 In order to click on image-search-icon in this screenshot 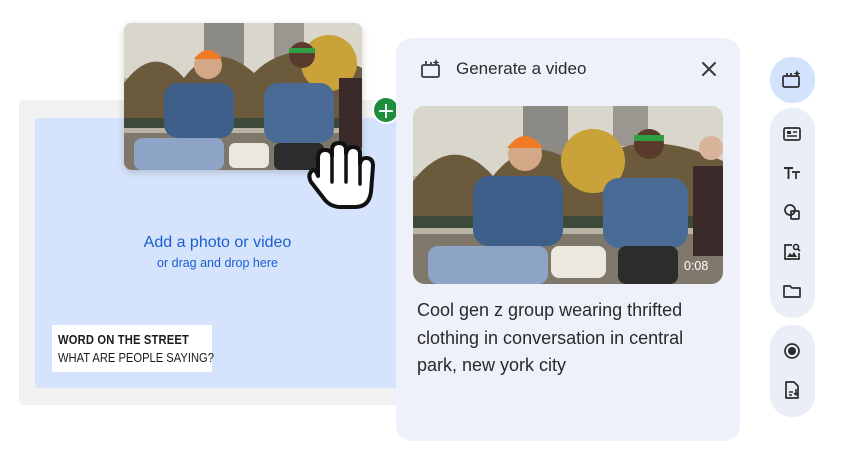, I will do `click(792, 252)`.